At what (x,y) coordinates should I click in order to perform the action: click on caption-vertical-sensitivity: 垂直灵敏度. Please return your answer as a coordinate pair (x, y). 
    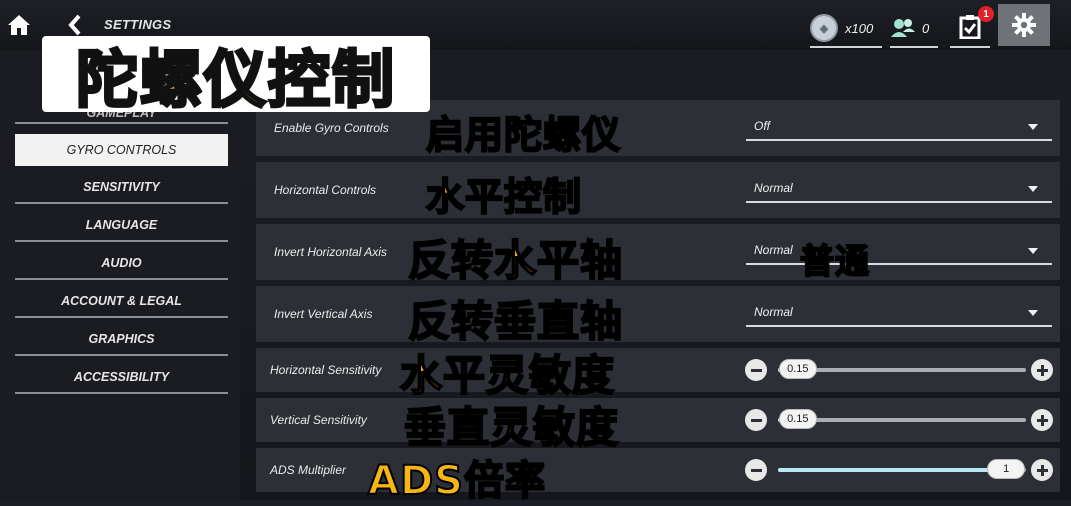
    Looking at the image, I should click on (511, 427).